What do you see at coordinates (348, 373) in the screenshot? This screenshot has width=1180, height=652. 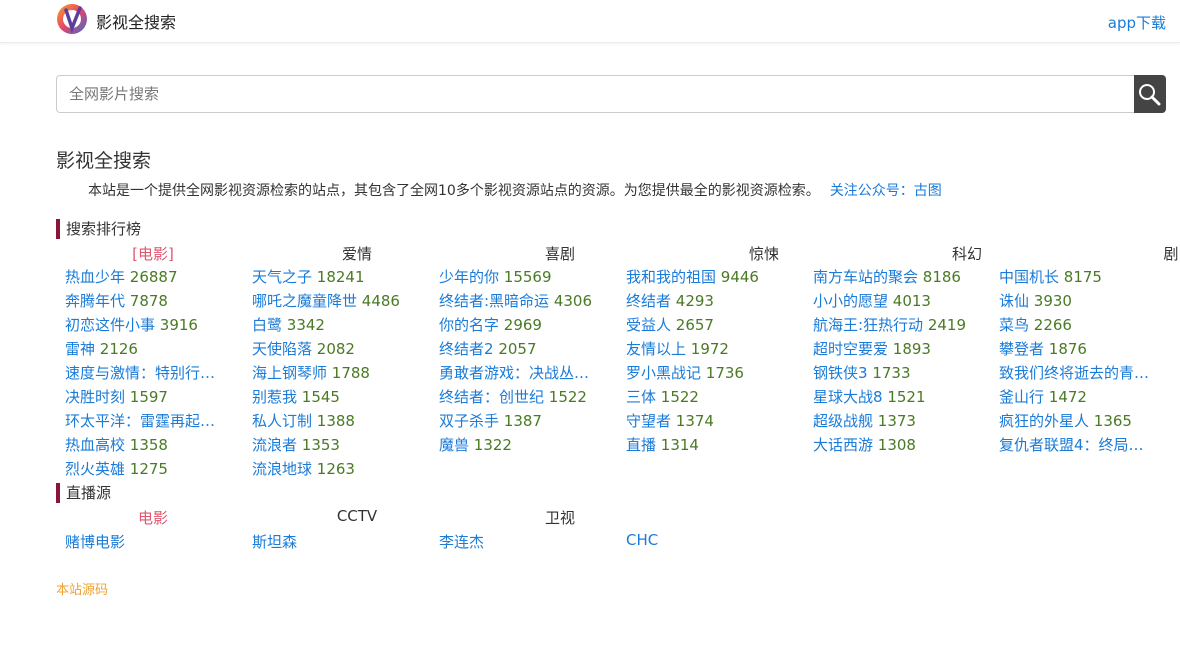 I see `ranking-item-count: 1788` at bounding box center [348, 373].